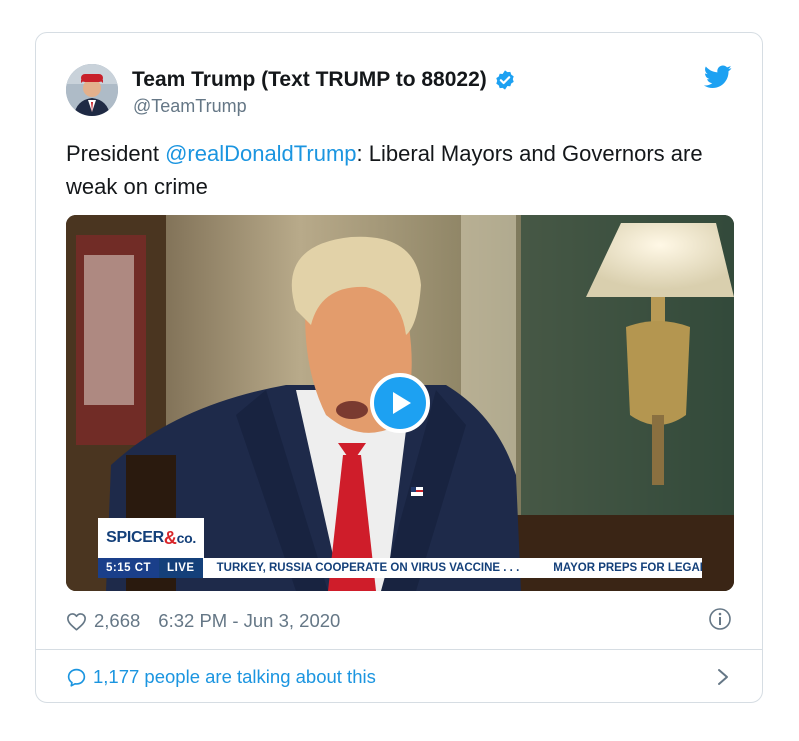  What do you see at coordinates (116, 153) in the screenshot?
I see `tweet-text-prefix: President` at bounding box center [116, 153].